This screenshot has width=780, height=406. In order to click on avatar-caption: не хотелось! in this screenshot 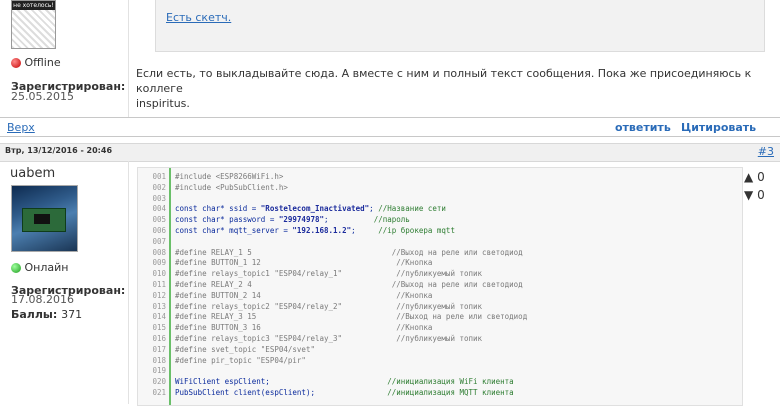, I will do `click(33, 5)`.